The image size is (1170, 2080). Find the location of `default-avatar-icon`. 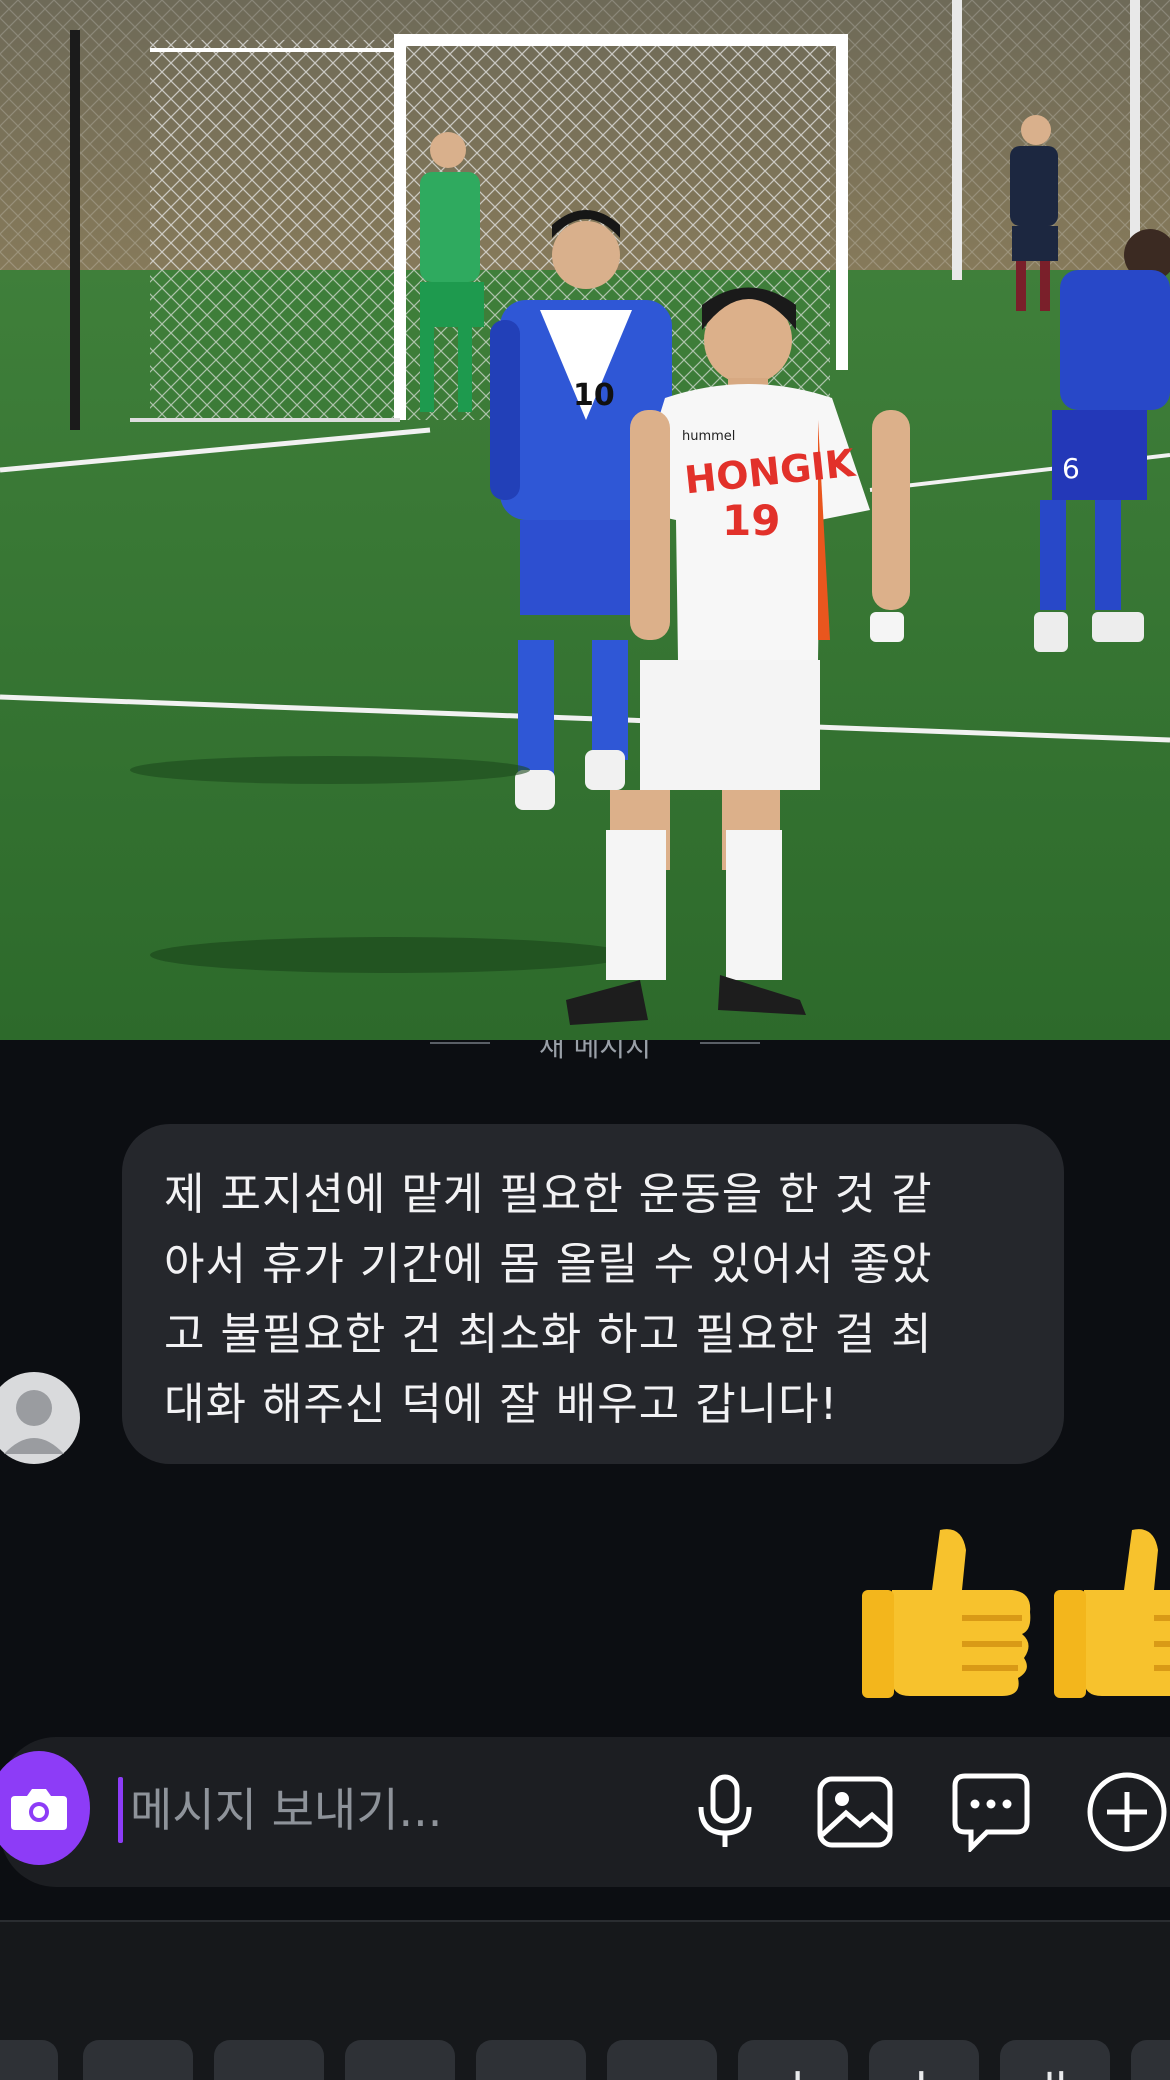

default-avatar-icon is located at coordinates (40, 1418).